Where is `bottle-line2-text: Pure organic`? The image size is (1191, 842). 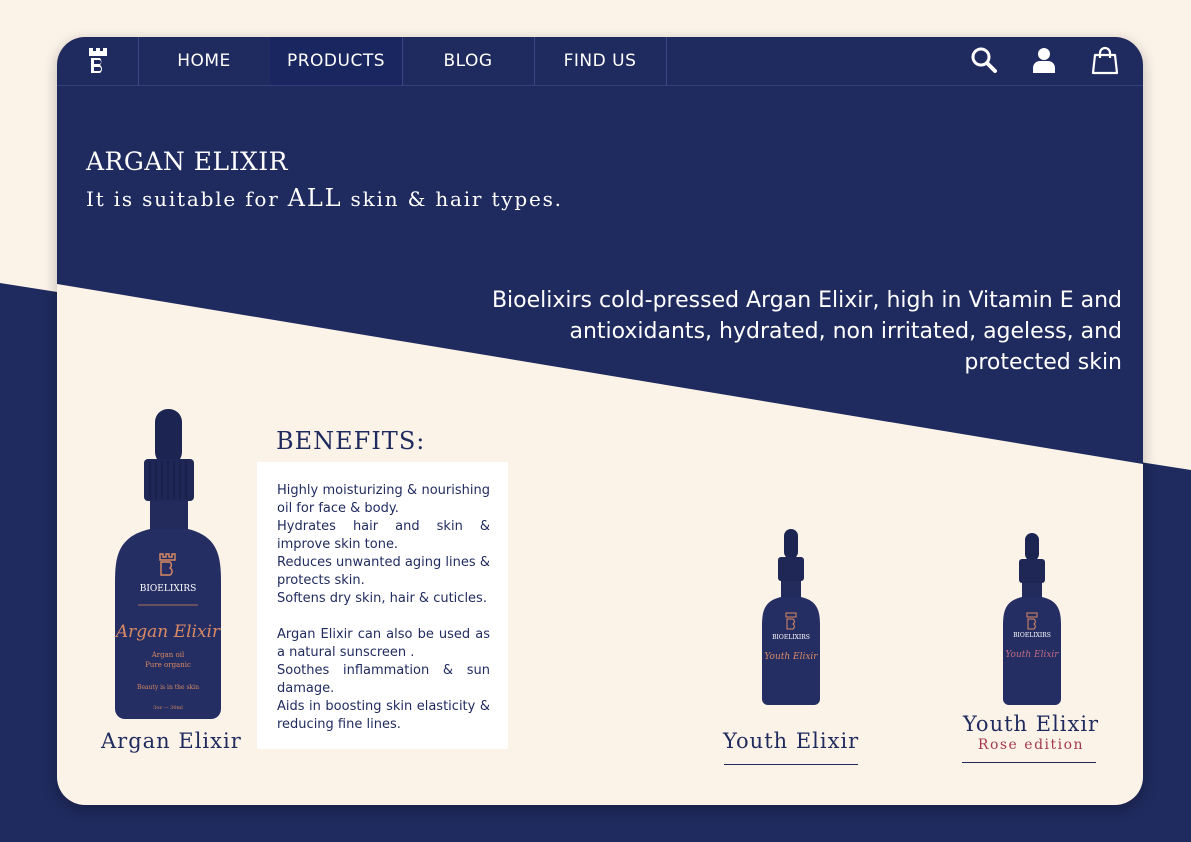
bottle-line2-text: Pure organic is located at coordinates (168, 665).